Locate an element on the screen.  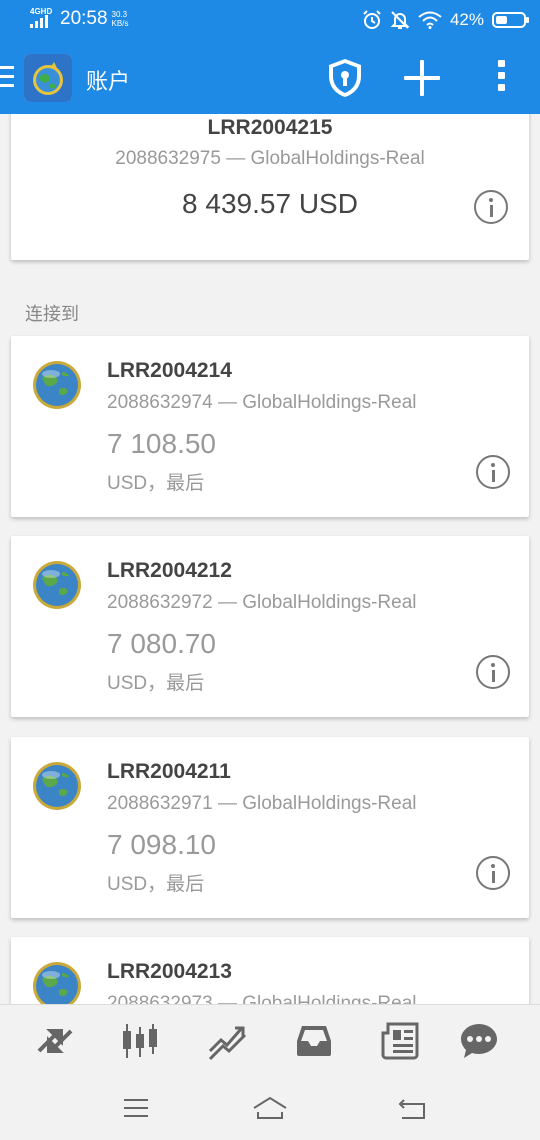
news-icon is located at coordinates (400, 1041).